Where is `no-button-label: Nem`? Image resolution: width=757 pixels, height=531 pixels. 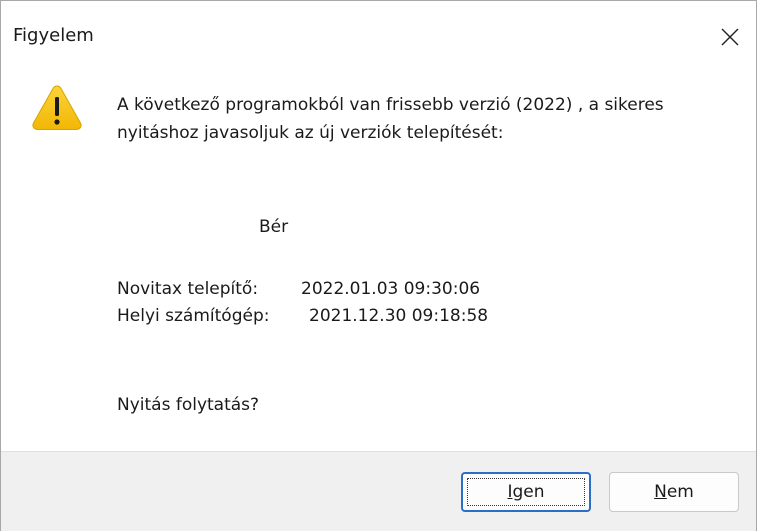
no-button-label: Nem is located at coordinates (674, 492).